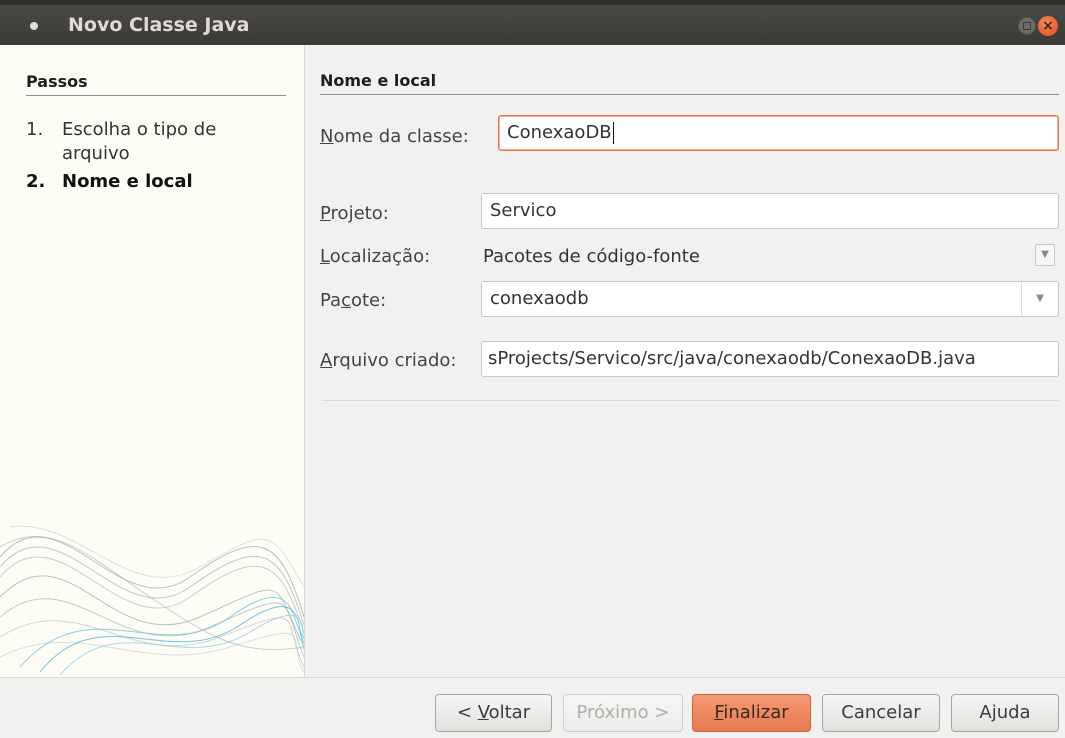 The width and height of the screenshot is (1065, 738). What do you see at coordinates (331, 300) in the screenshot?
I see `label-text: Pa` at bounding box center [331, 300].